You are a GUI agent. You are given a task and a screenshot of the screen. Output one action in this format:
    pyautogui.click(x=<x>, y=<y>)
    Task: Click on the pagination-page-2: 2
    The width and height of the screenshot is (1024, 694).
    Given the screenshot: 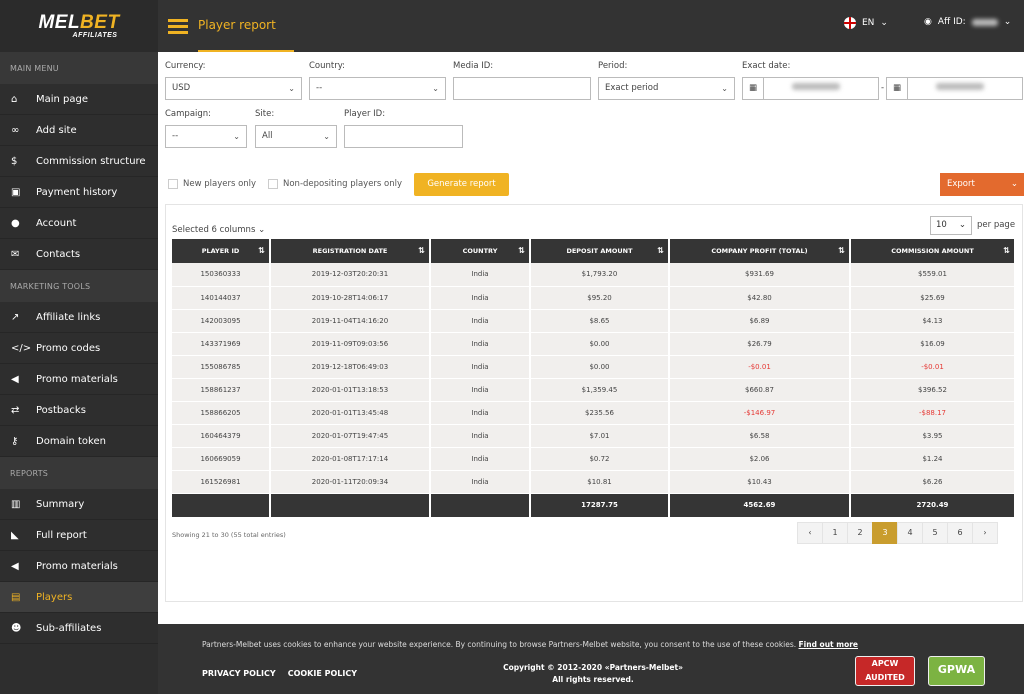 What is the action you would take?
    pyautogui.click(x=860, y=533)
    